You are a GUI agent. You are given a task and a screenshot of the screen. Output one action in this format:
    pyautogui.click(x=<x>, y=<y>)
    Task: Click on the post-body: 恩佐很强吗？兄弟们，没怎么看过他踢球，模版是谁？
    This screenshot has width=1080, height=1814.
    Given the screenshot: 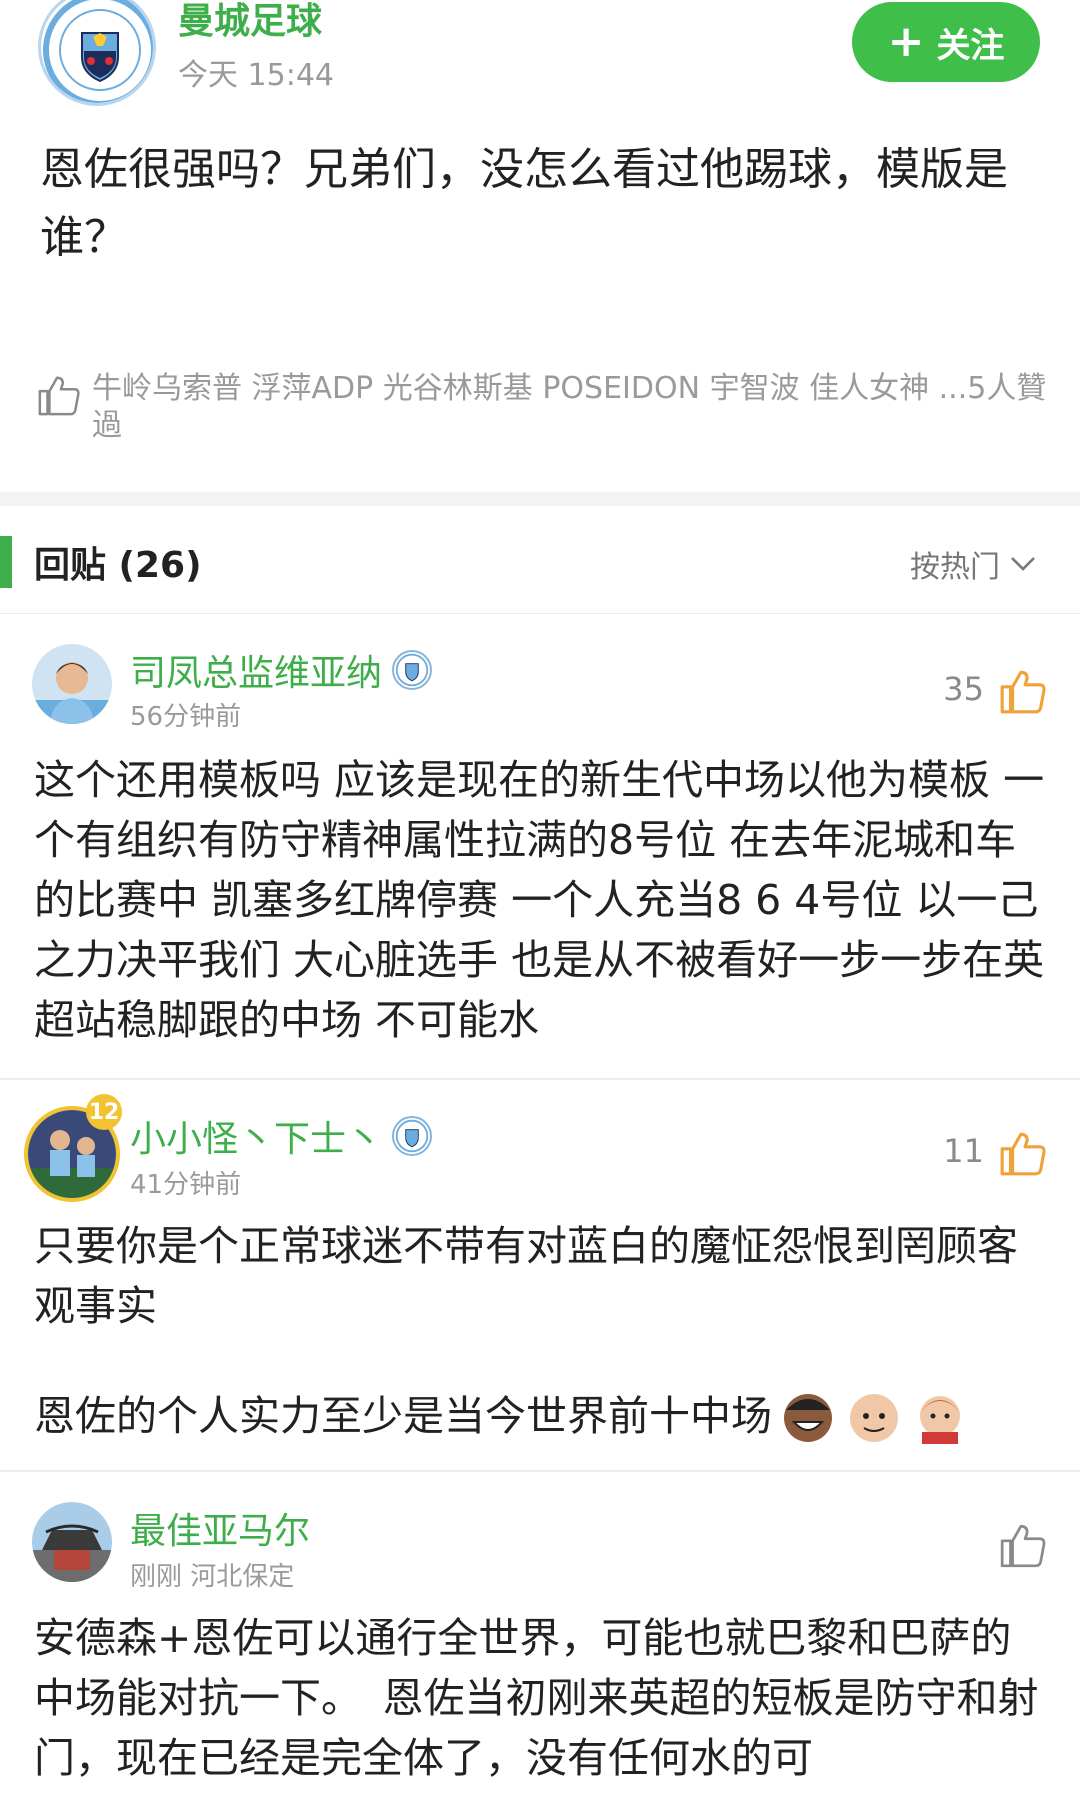 What is the action you would take?
    pyautogui.click(x=524, y=203)
    